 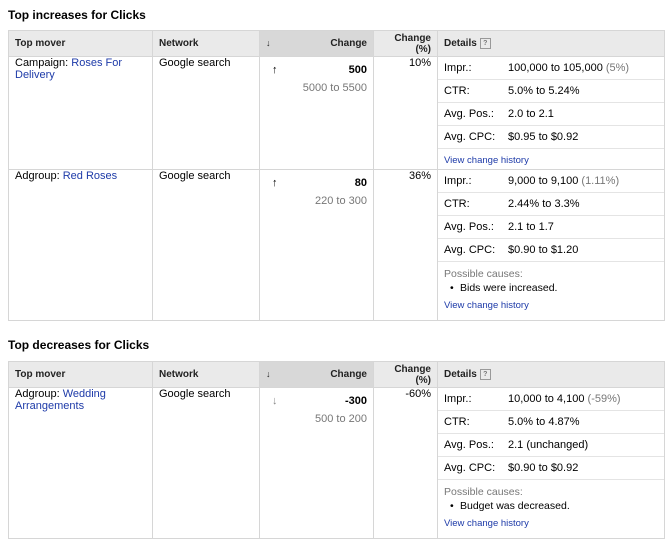 I want to click on change-range: 500 to 200, so click(x=341, y=419).